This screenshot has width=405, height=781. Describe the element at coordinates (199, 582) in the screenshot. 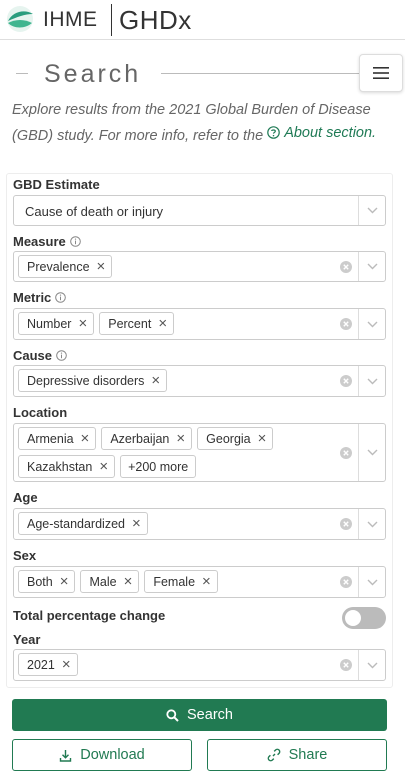

I see `sex-multiselect: Both × Male × Female ×` at that location.